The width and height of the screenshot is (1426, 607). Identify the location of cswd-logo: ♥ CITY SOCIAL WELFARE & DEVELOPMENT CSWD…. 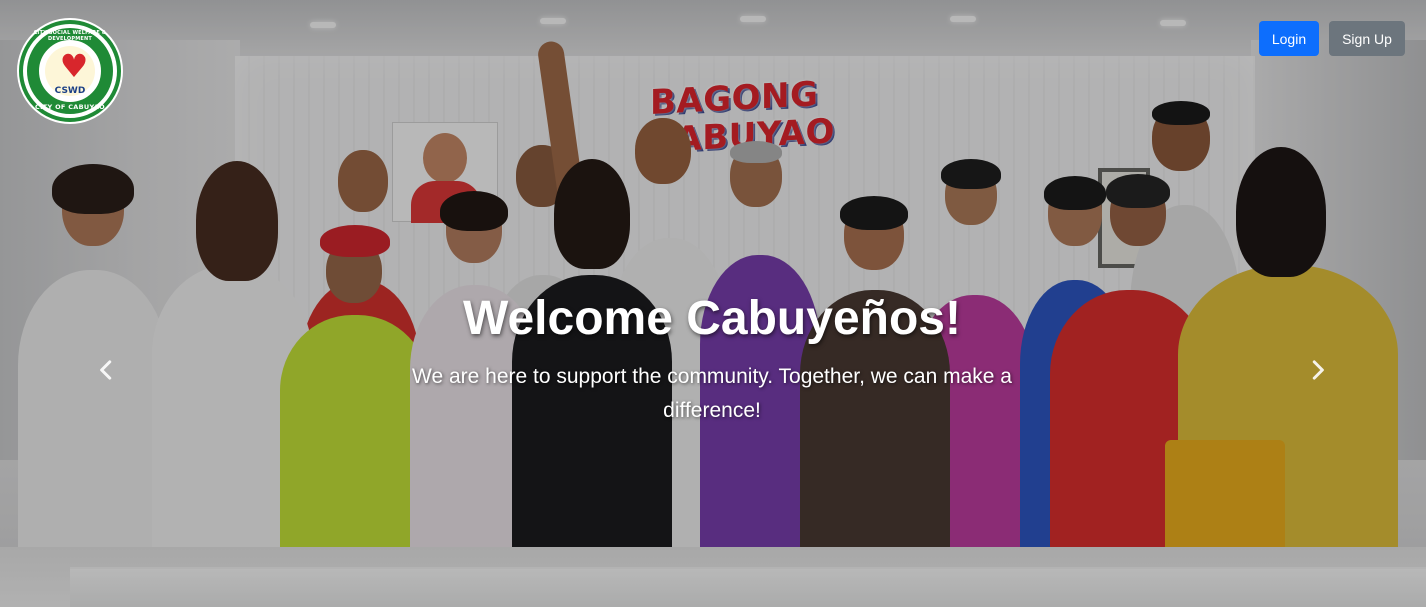
(70, 71).